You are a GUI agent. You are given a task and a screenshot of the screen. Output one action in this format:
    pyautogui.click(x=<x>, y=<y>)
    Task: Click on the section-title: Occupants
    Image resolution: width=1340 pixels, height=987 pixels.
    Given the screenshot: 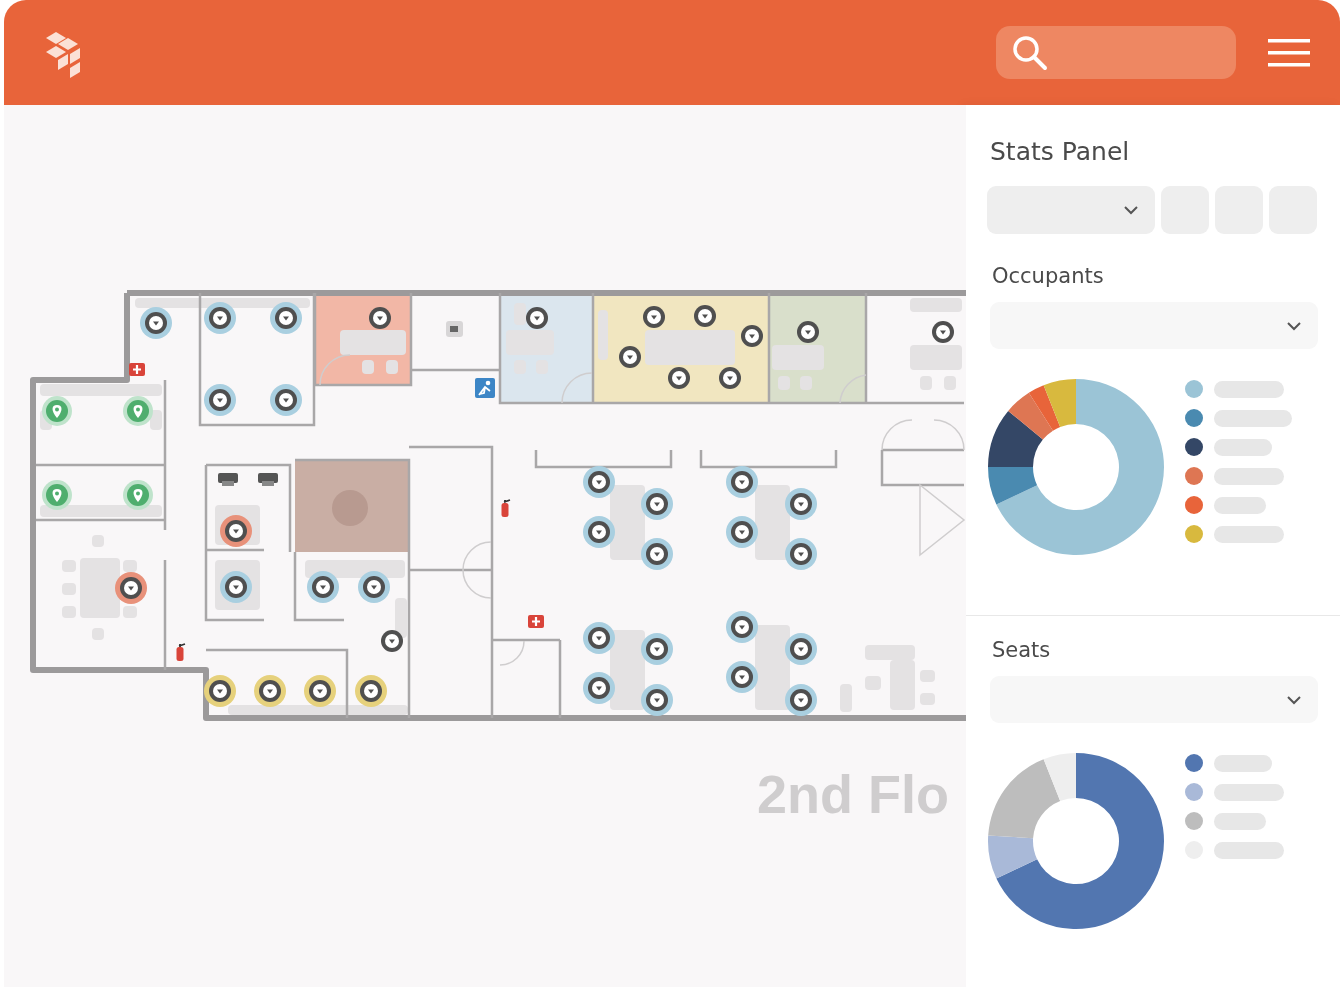 What is the action you would take?
    pyautogui.click(x=1048, y=276)
    